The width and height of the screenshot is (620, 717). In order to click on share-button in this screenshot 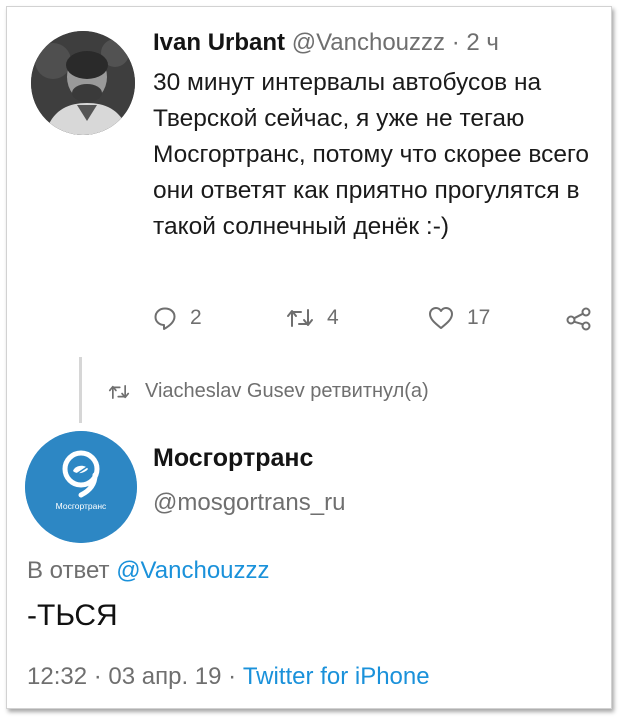, I will do `click(579, 318)`.